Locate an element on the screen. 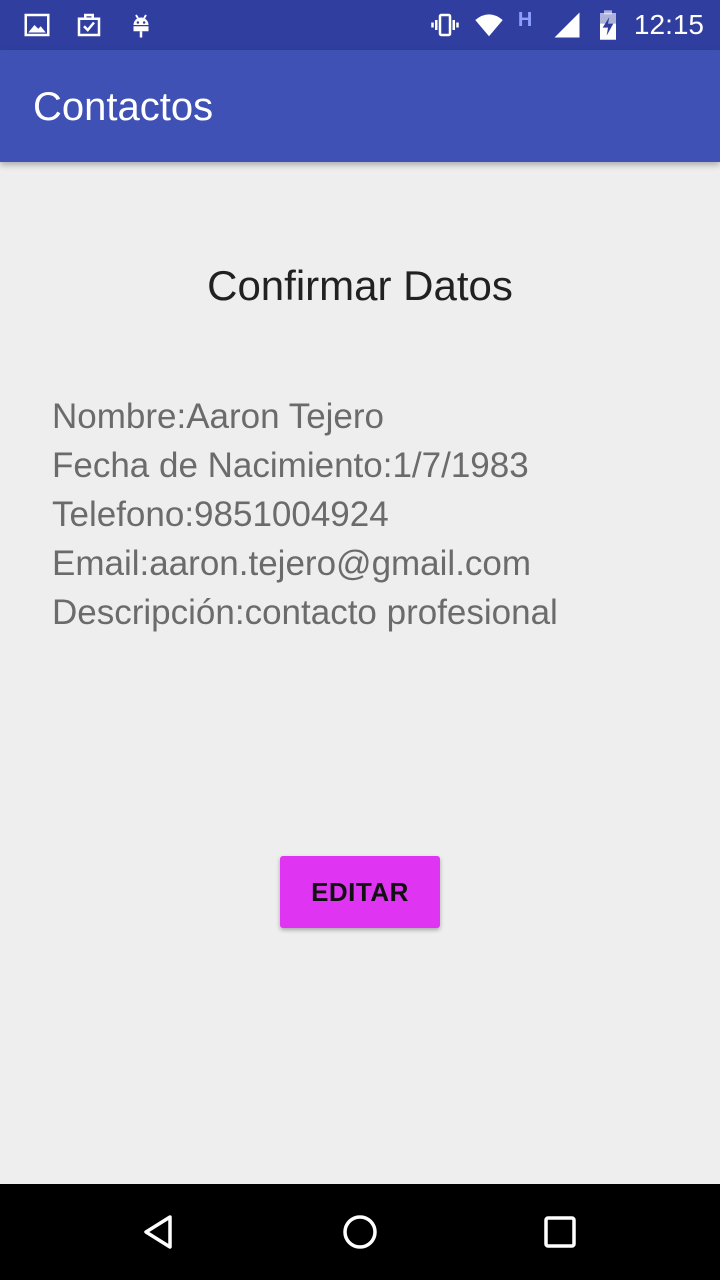 Image resolution: width=720 pixels, height=1280 pixels. network-type-indicator: H is located at coordinates (525, 20).